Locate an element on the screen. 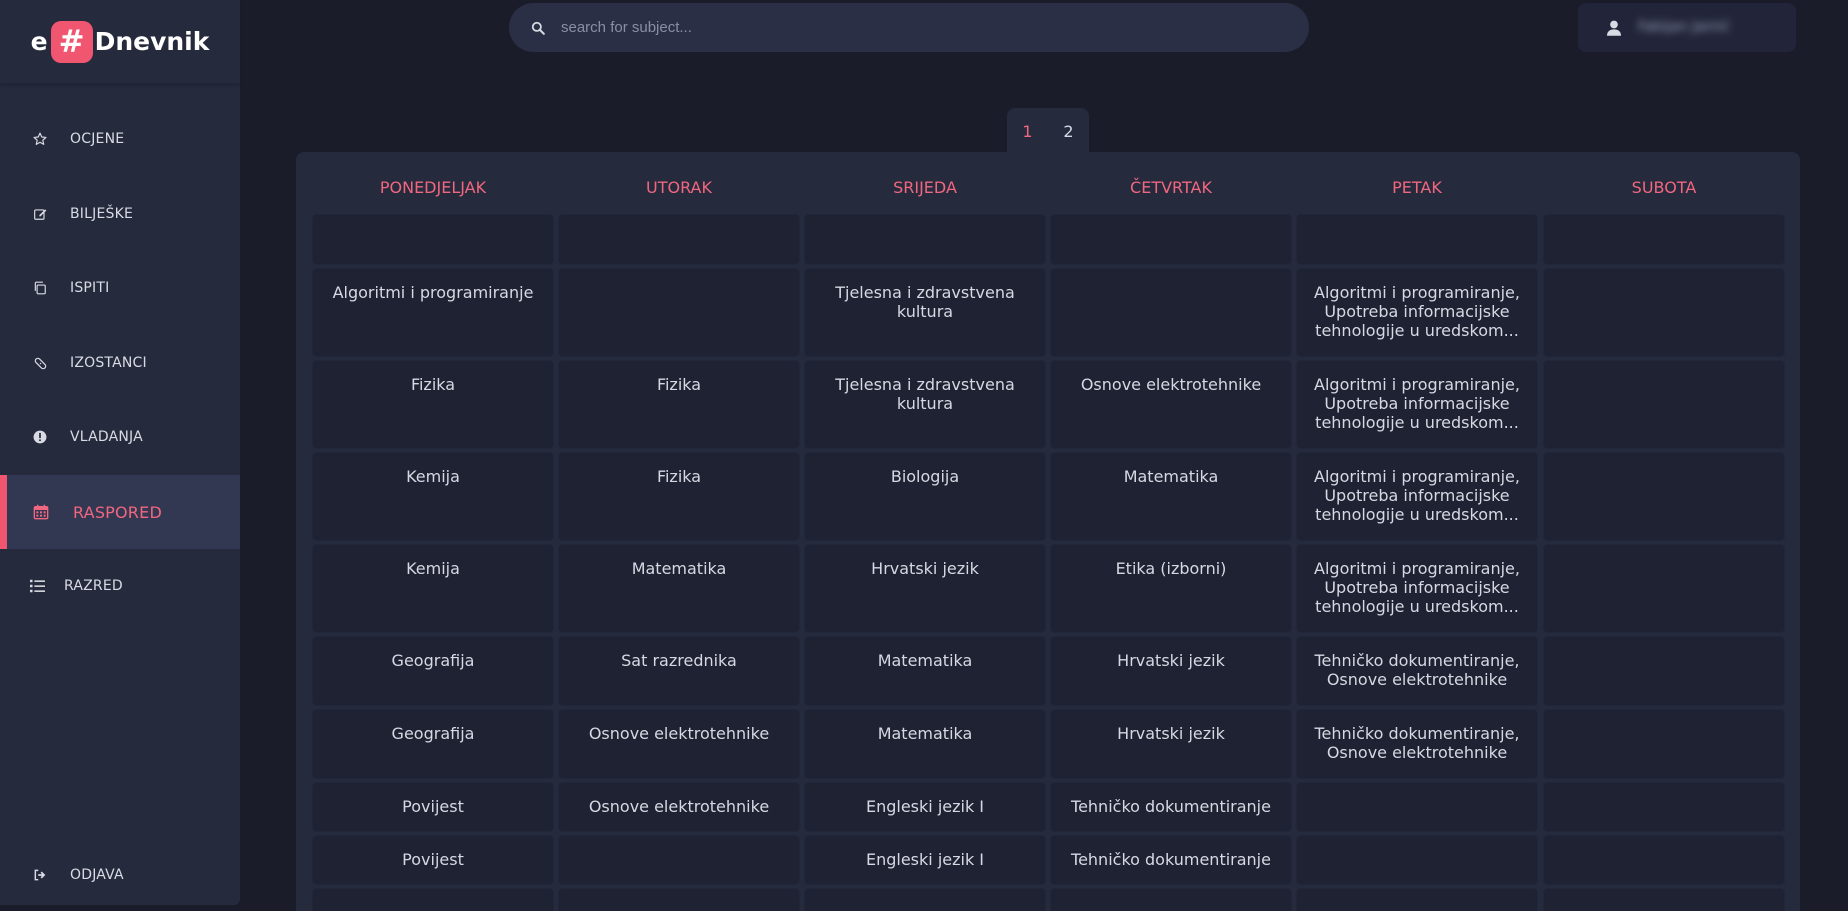 Image resolution: width=1848 pixels, height=911 pixels. logo-text: Dnevnik is located at coordinates (152, 41).